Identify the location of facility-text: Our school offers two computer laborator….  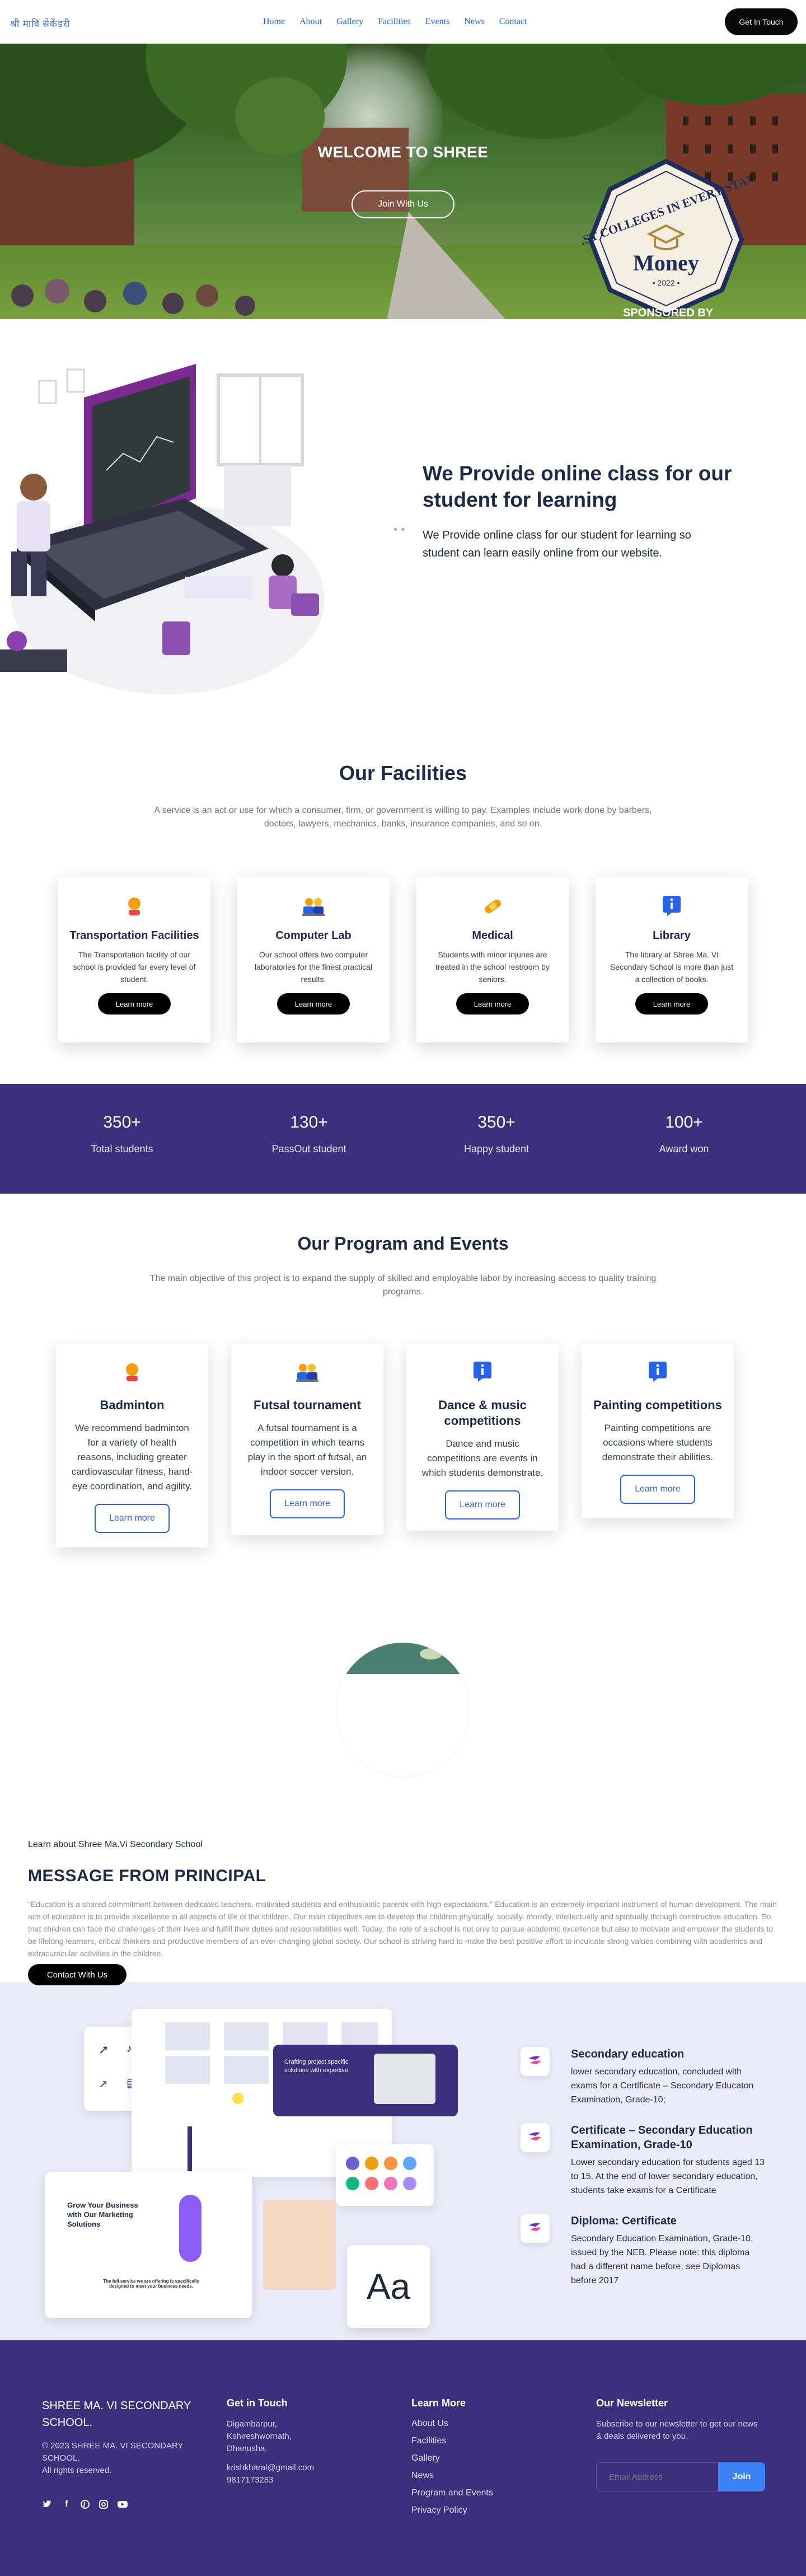
(314, 967).